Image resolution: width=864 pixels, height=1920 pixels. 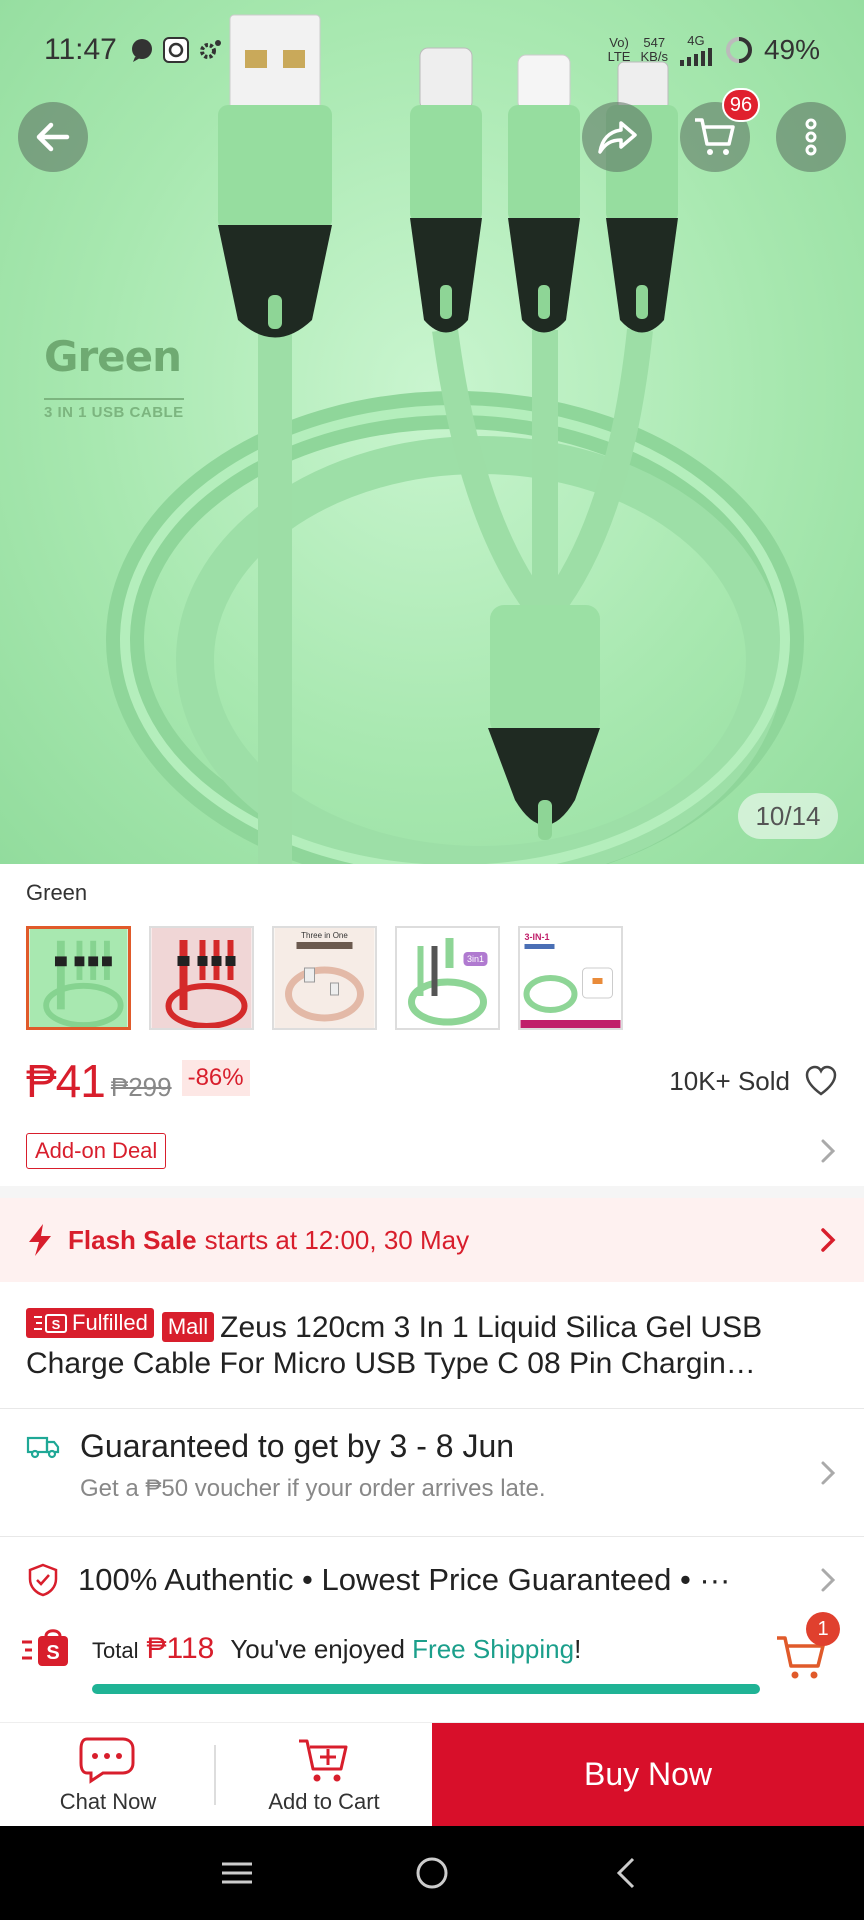 What do you see at coordinates (654, 49) in the screenshot?
I see `network-speed: 547 KB/s` at bounding box center [654, 49].